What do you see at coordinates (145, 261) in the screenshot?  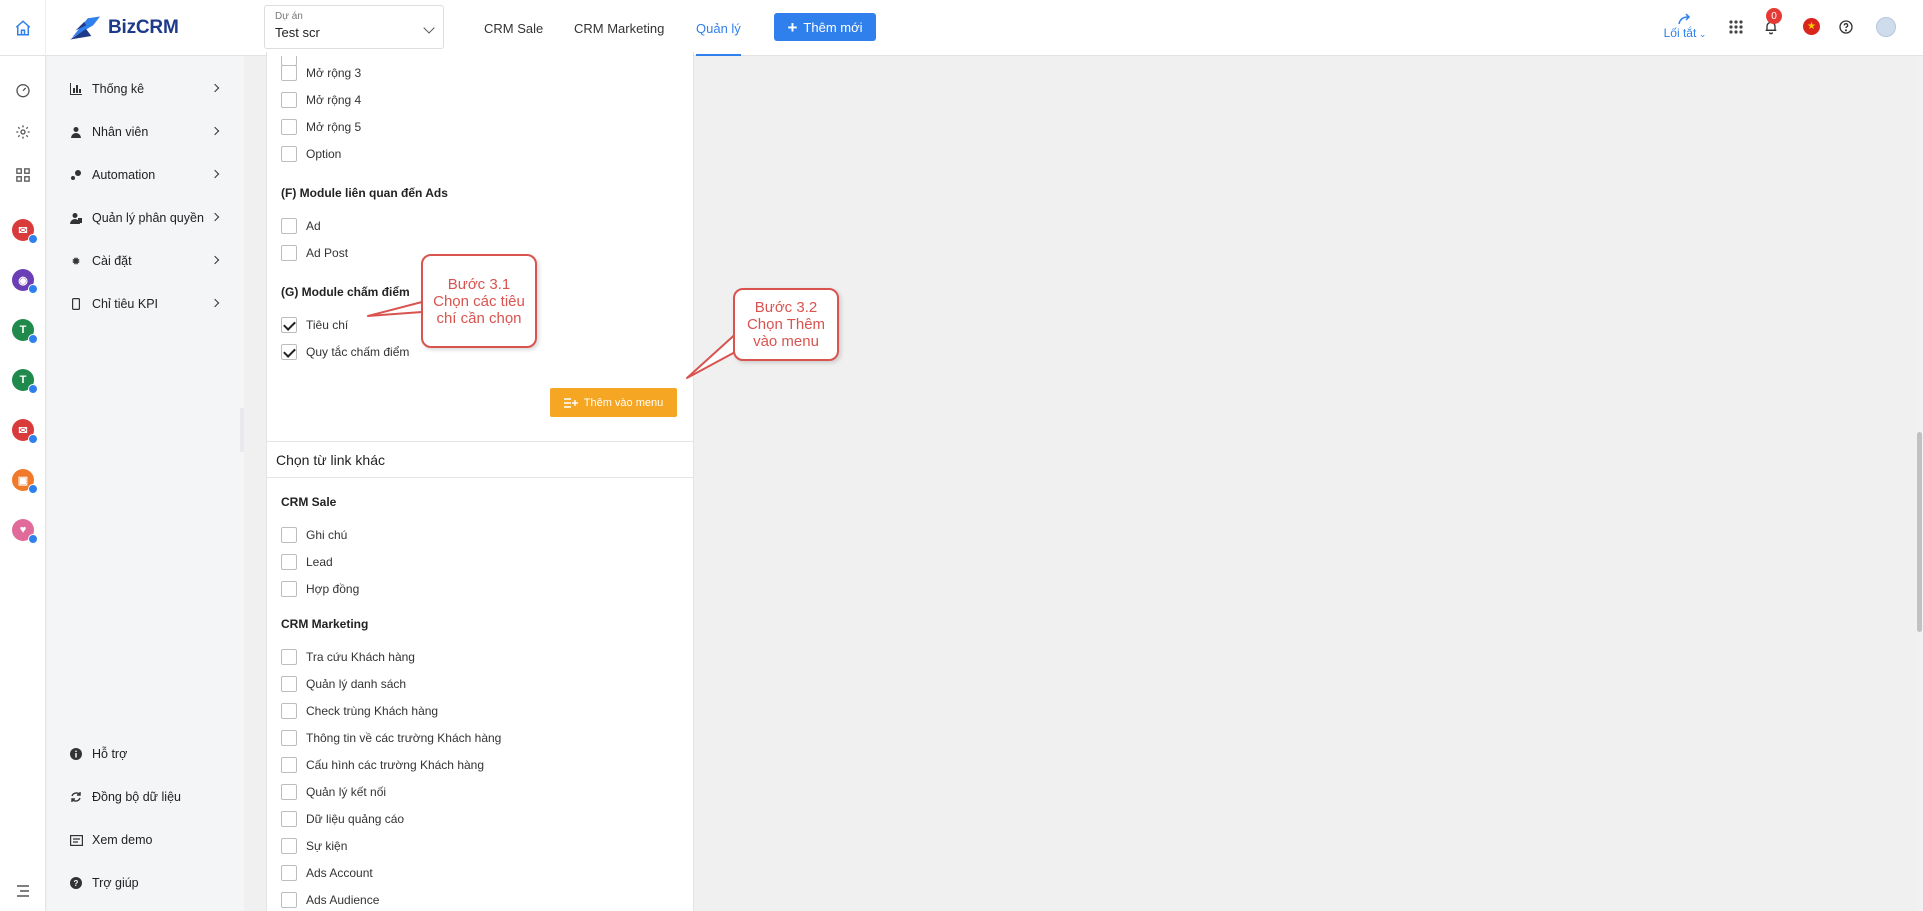 I see `sidebar-item-cai-dat: ✹ Cài đặt` at bounding box center [145, 261].